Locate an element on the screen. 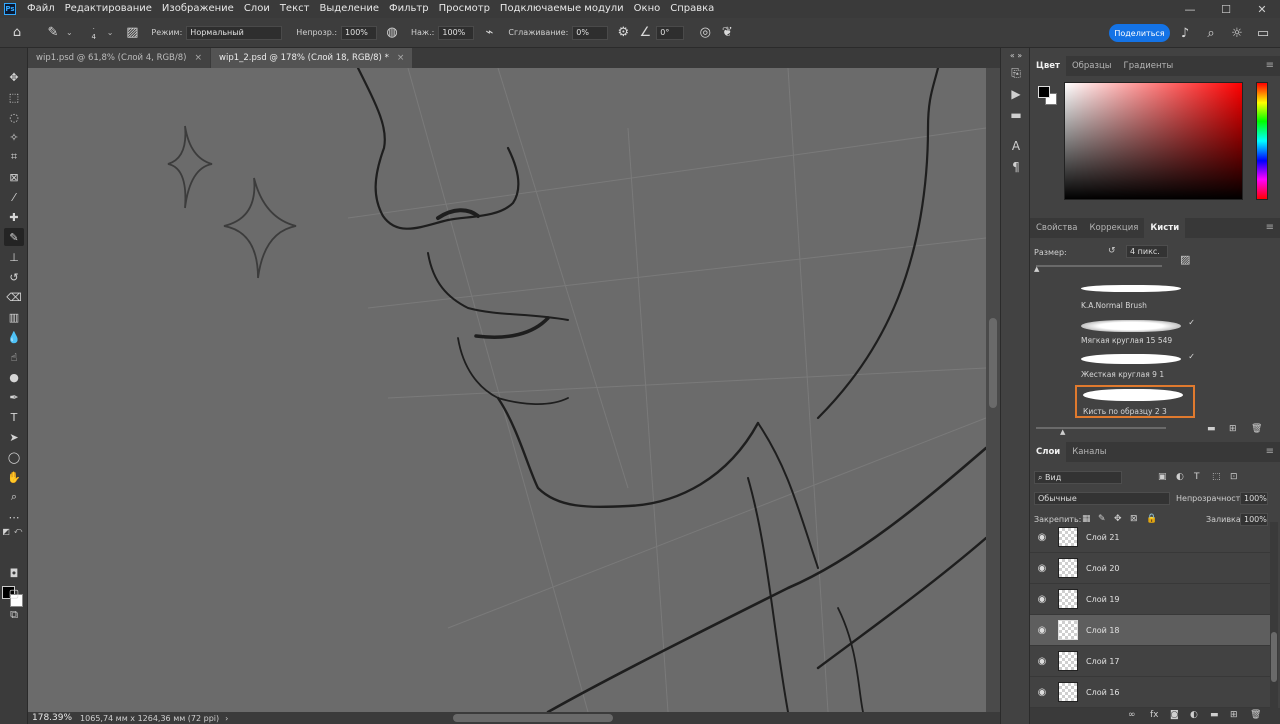  path-select-icon: ➤ is located at coordinates (14, 437).